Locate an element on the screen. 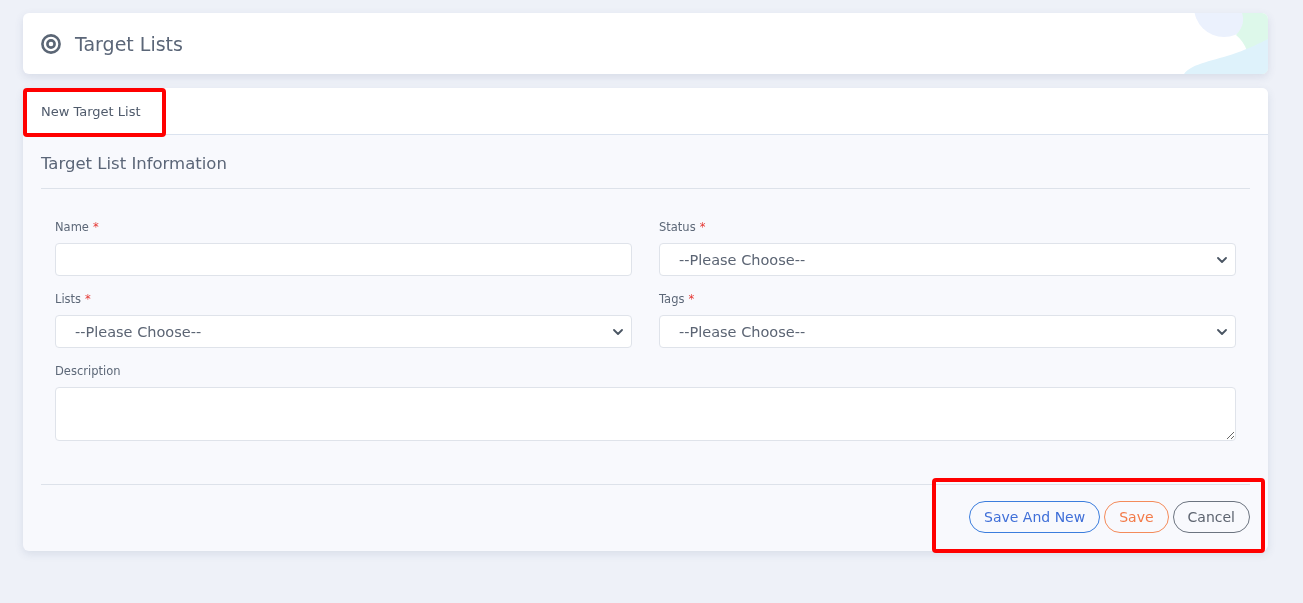  tab: New Target List is located at coordinates (91, 111).